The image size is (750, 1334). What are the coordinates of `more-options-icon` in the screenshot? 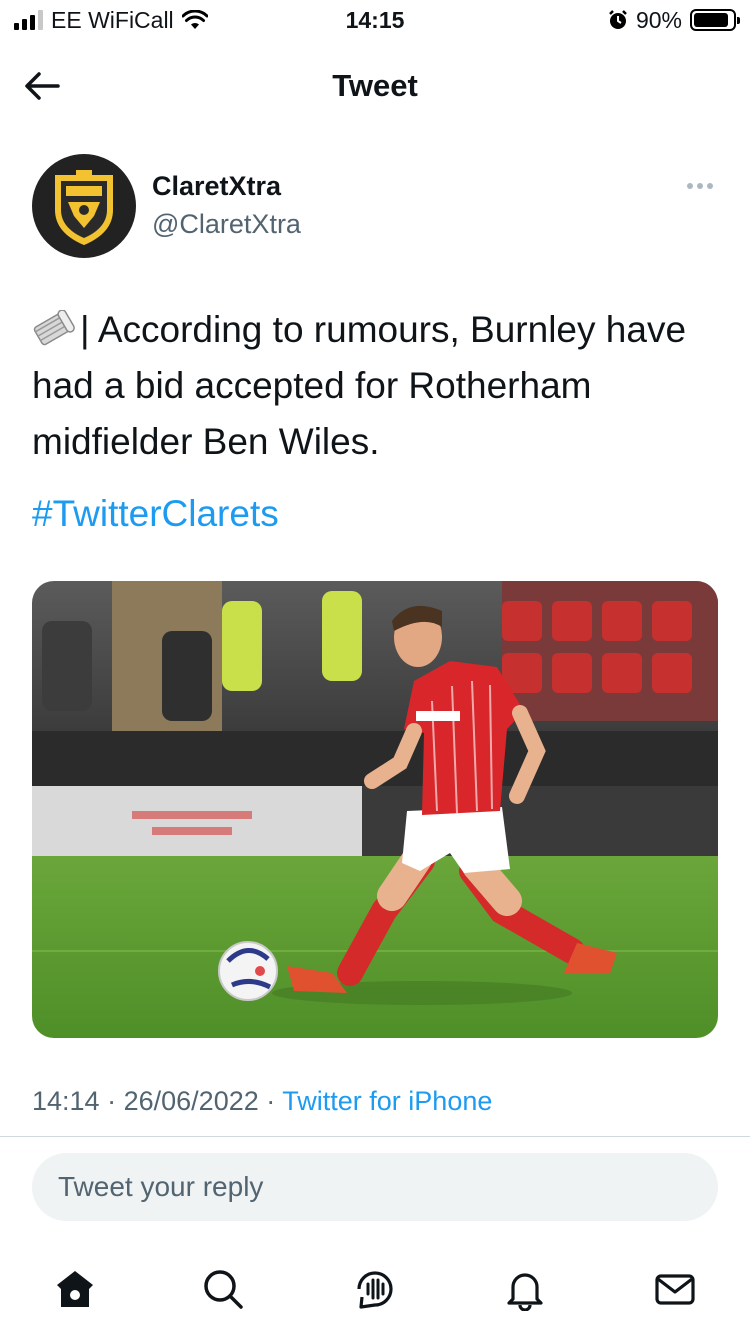 It's located at (700, 186).